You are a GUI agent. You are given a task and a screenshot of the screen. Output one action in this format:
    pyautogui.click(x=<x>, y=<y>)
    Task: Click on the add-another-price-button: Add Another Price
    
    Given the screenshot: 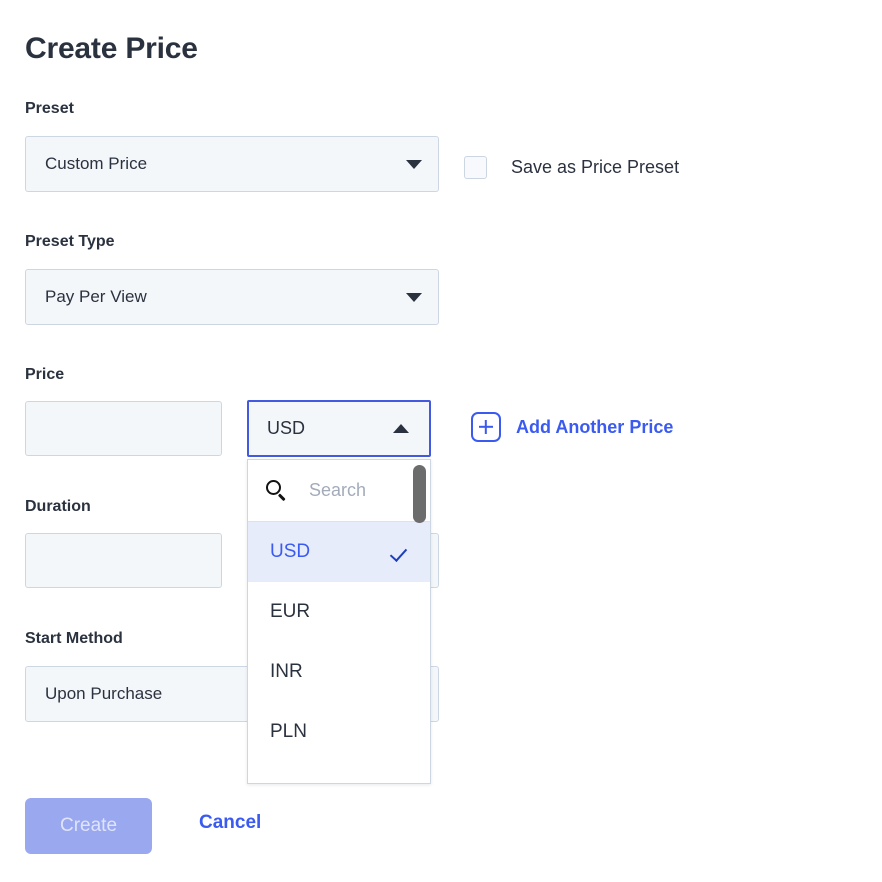 What is the action you would take?
    pyautogui.click(x=572, y=427)
    